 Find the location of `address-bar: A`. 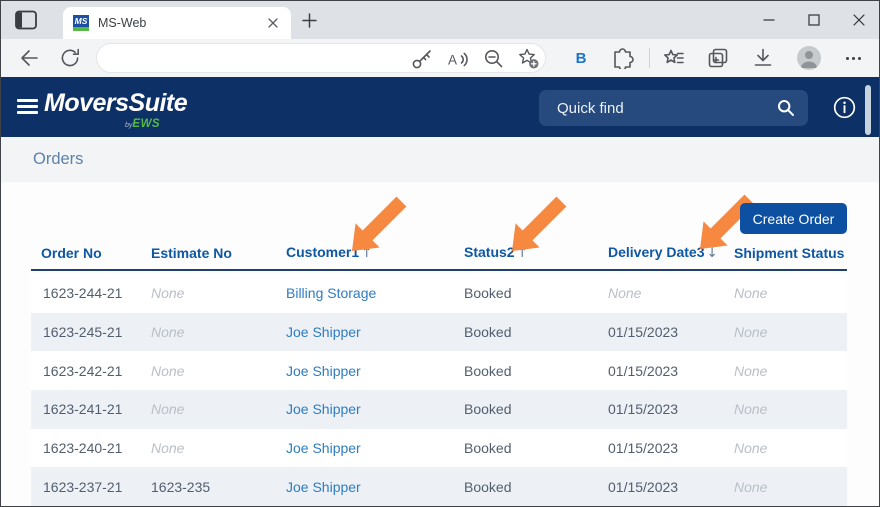

address-bar: A is located at coordinates (321, 58).